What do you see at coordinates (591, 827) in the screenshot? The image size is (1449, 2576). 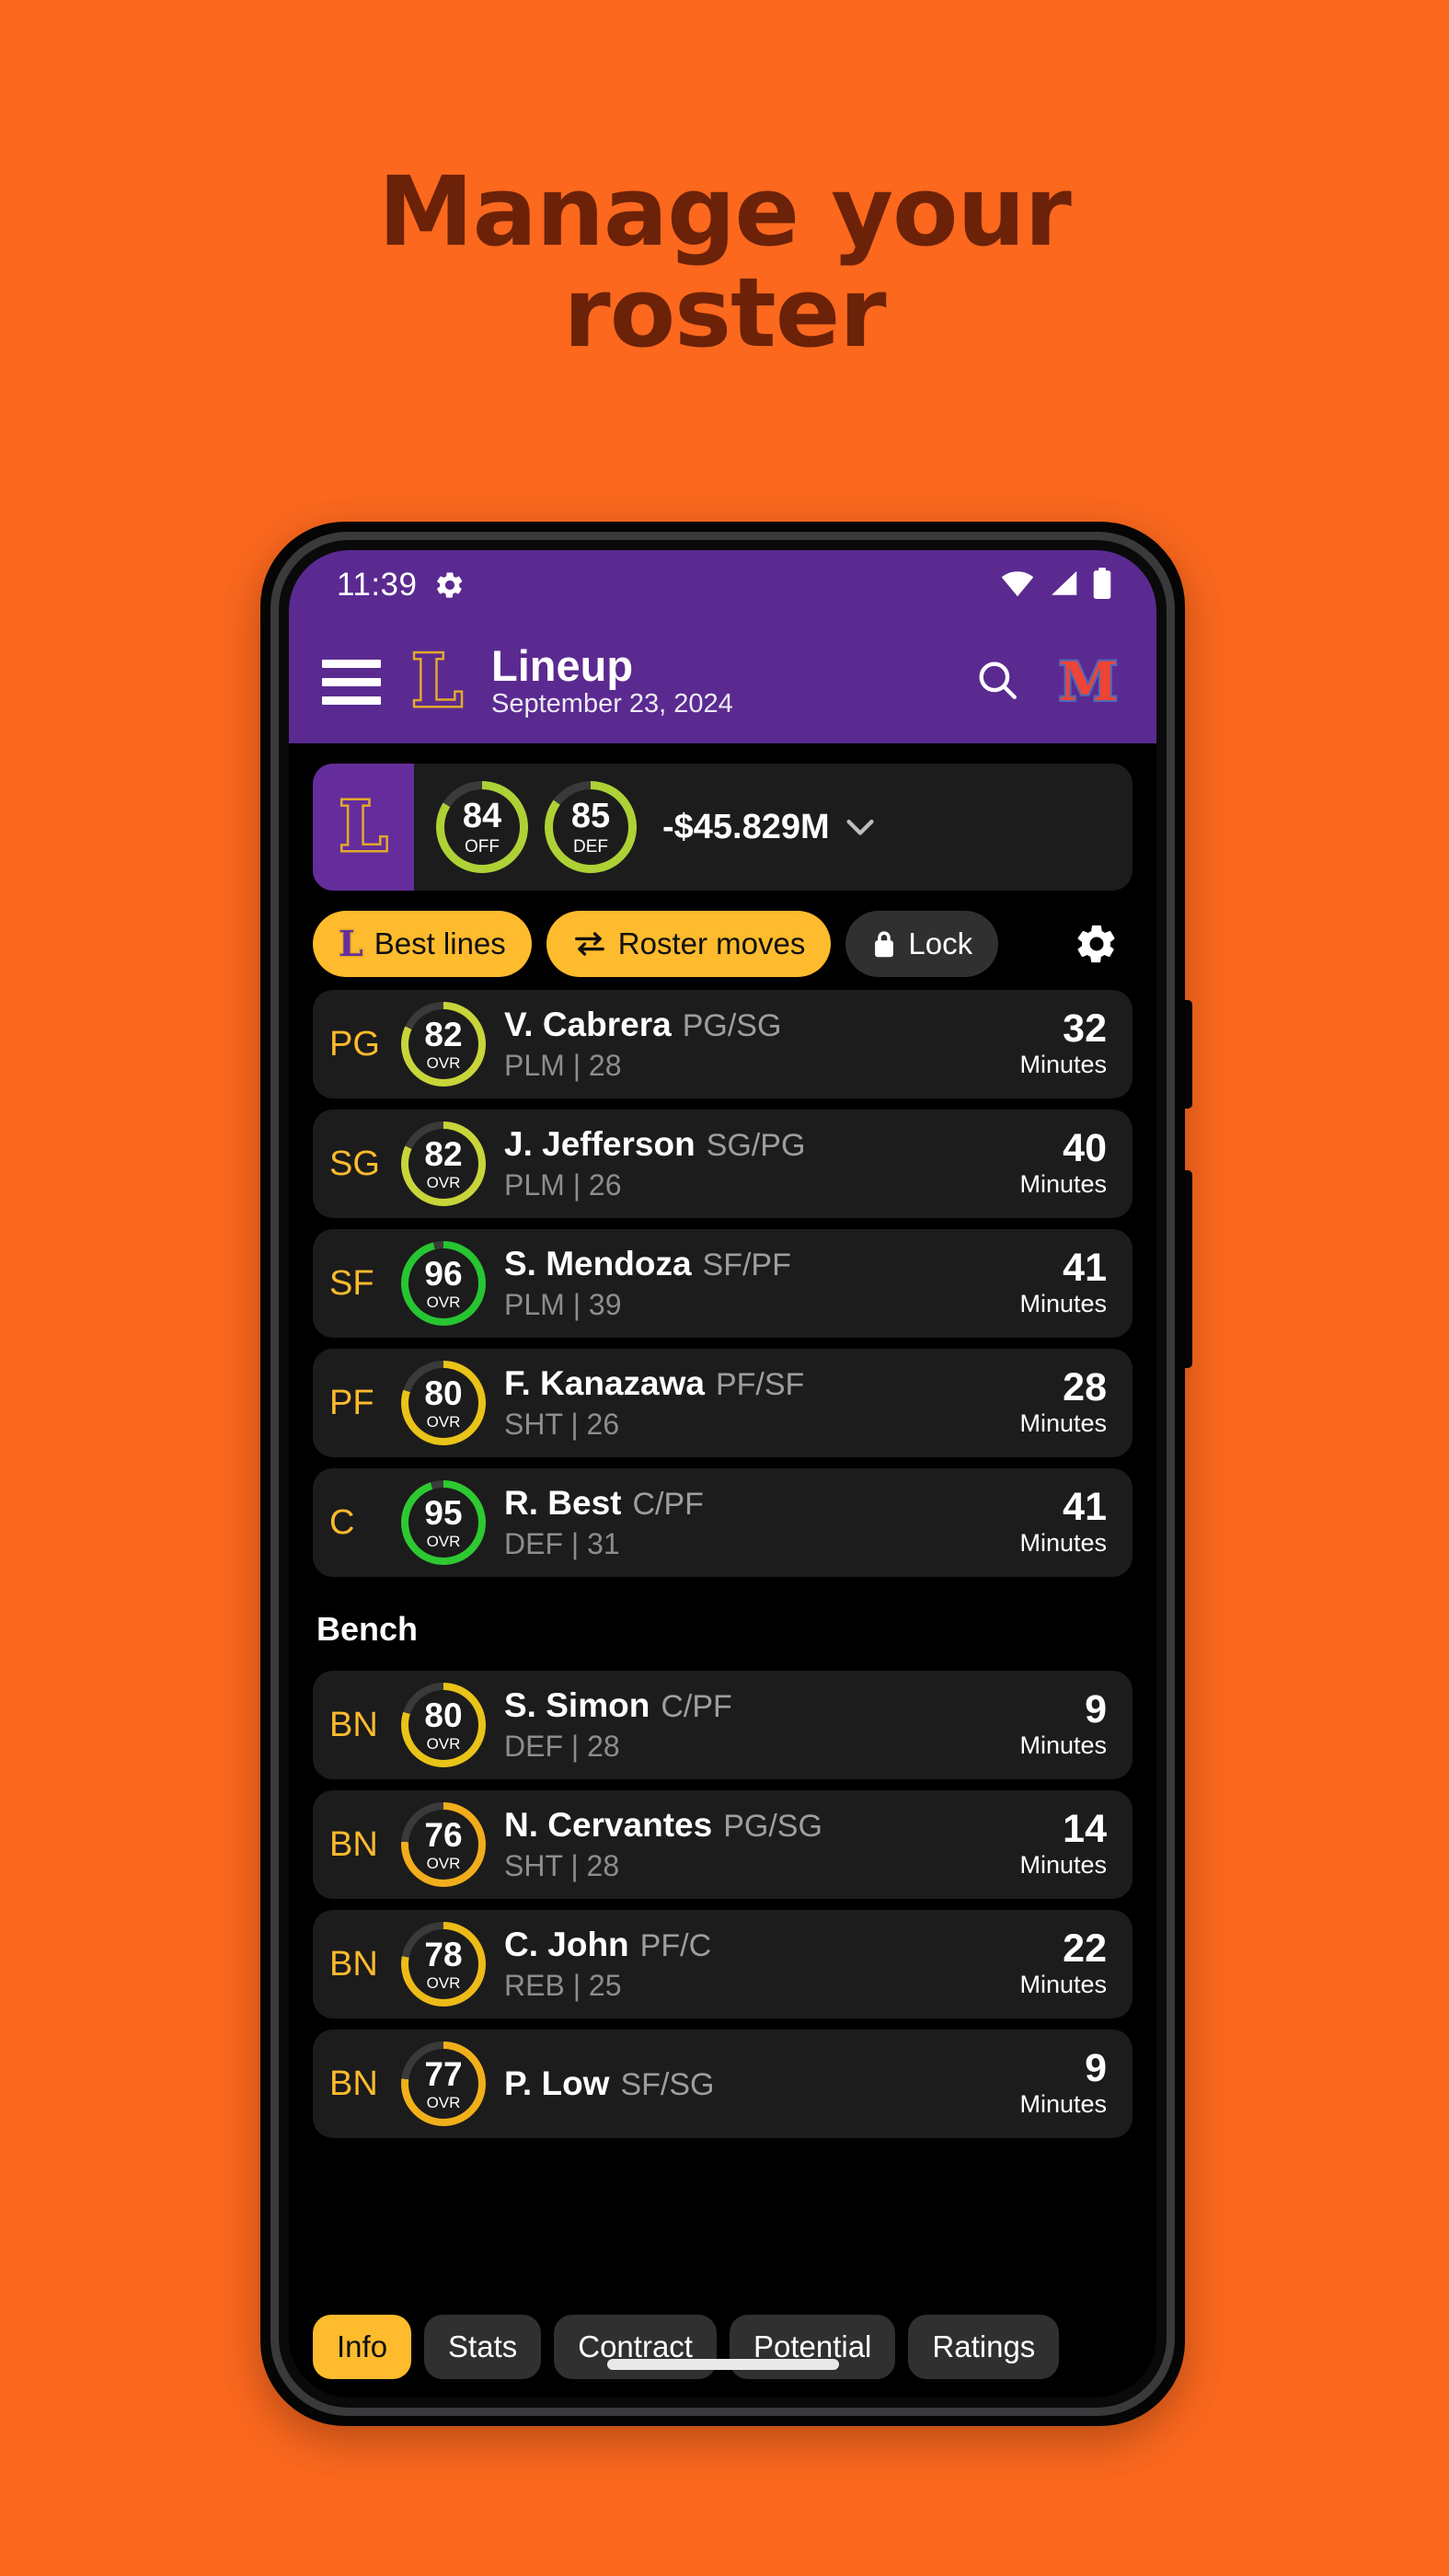 I see `team-defense-rating: 85 DEF` at bounding box center [591, 827].